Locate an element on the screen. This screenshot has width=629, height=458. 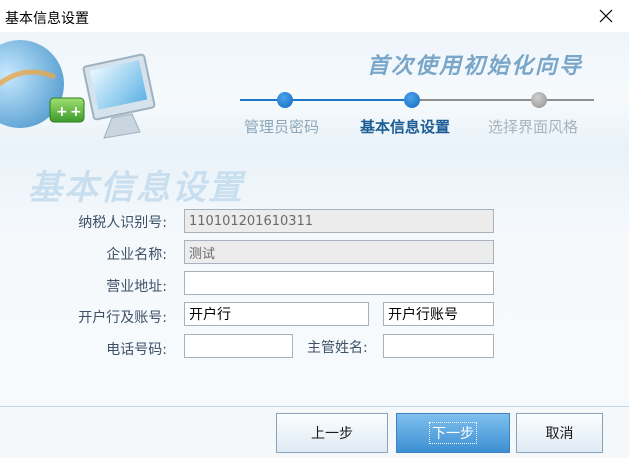
progress-line-remaining is located at coordinates (503, 100).